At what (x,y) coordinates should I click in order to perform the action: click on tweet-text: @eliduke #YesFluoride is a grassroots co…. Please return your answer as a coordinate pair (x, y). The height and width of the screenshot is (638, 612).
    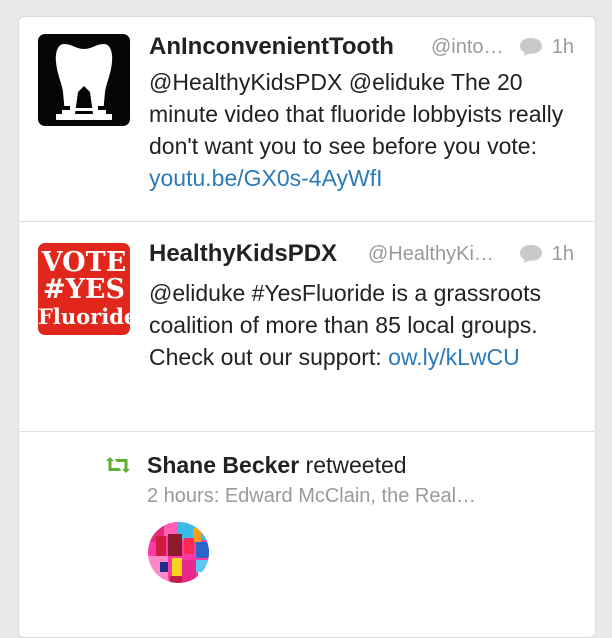
    Looking at the image, I should click on (364, 325).